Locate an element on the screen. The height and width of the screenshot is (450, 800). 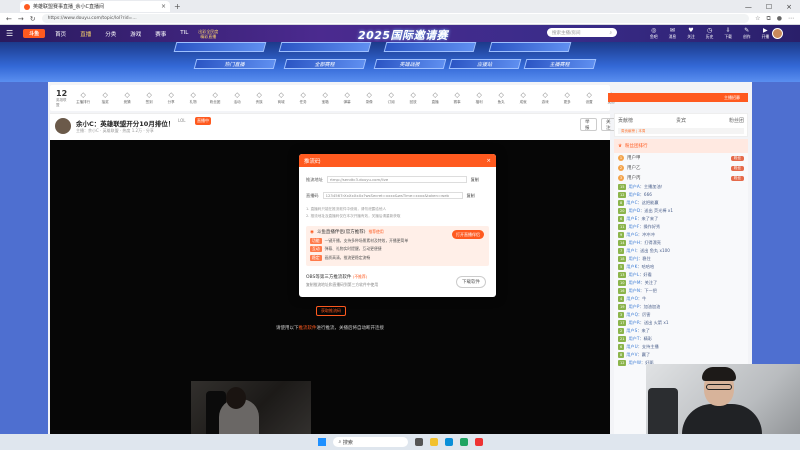
rank-tab: 粉丝团 is located at coordinates (736, 120).